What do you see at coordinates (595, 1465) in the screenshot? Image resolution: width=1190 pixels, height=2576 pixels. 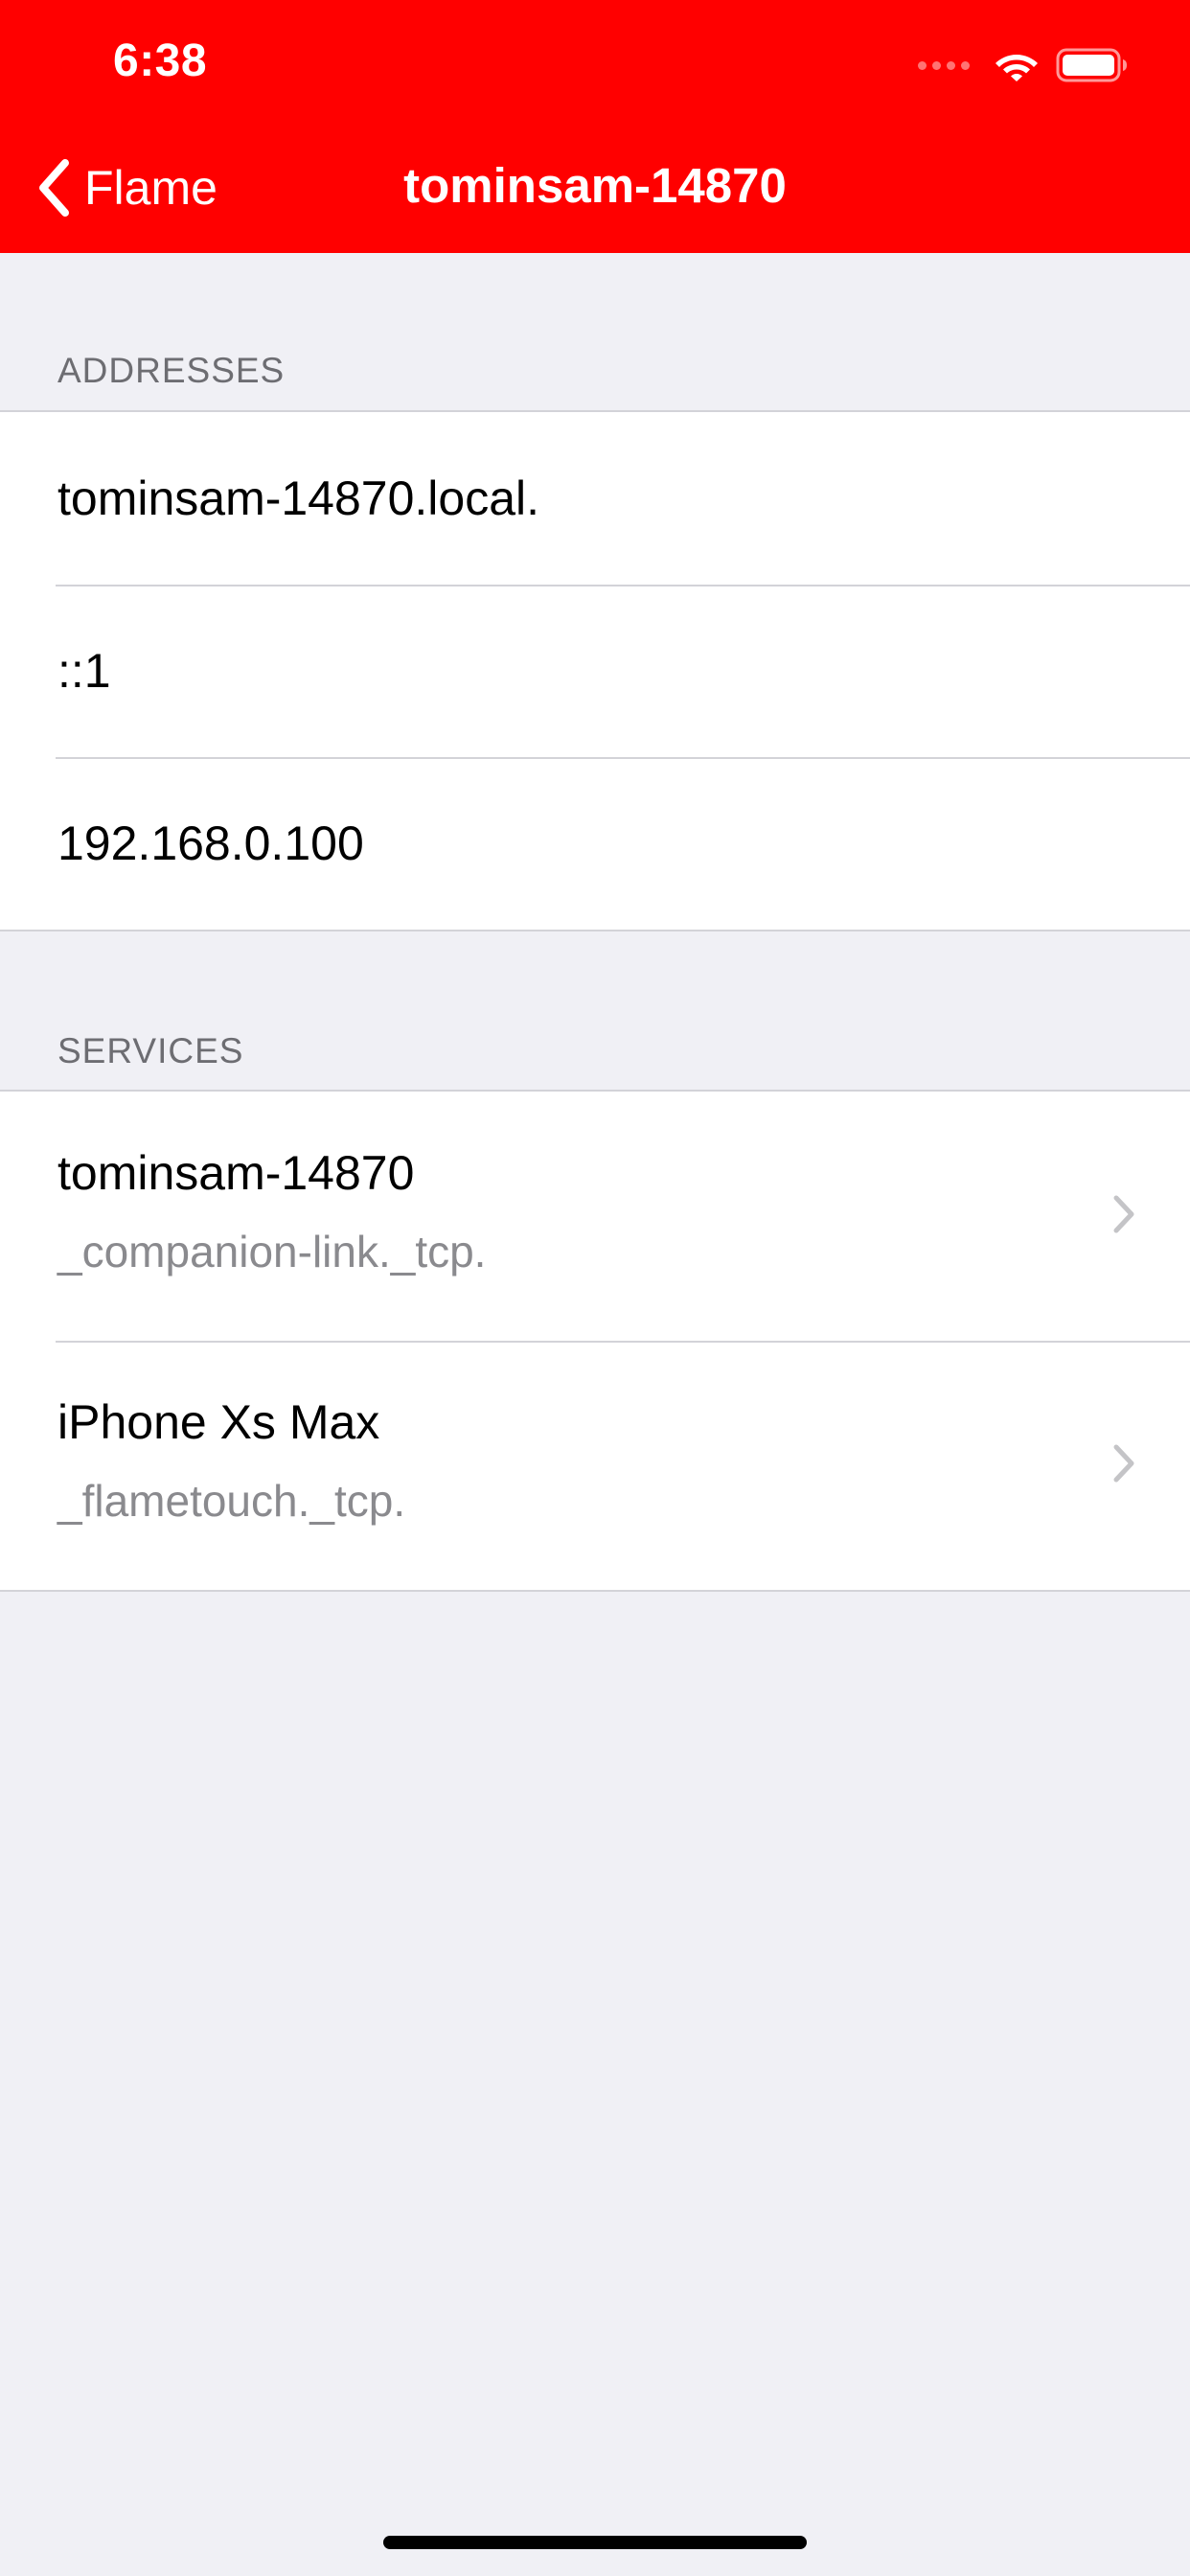 I see `service-row: iPhone Xs Max _flametouch._tcp.` at bounding box center [595, 1465].